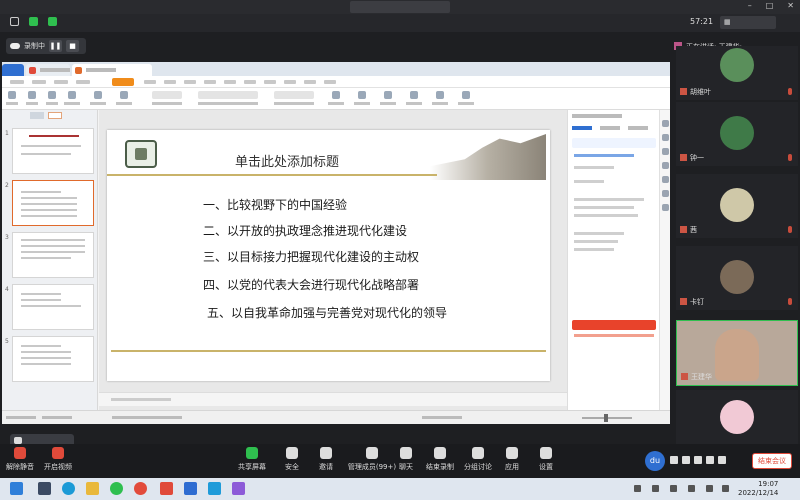  What do you see at coordinates (16, 488) in the screenshot?
I see `windows-start-icon` at bounding box center [16, 488].